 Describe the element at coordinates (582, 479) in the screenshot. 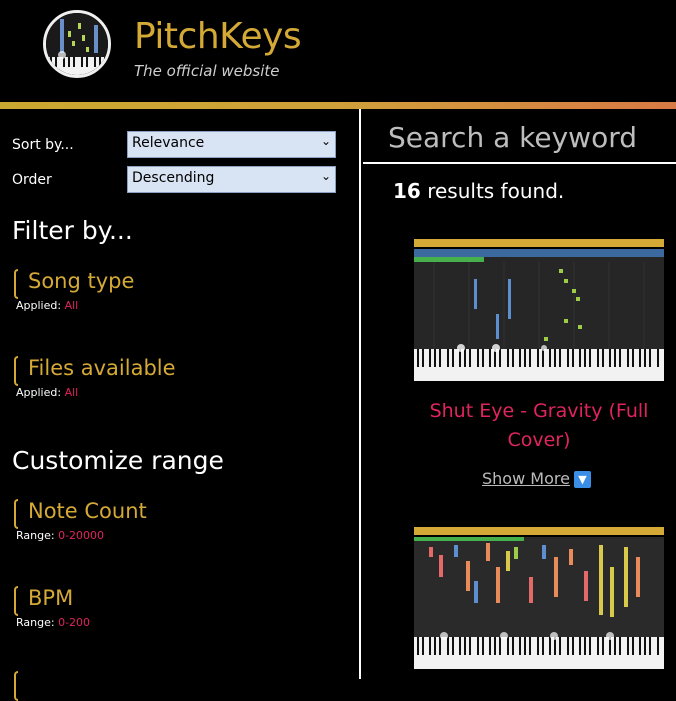

I see `arrow-down-icon: ▼` at that location.